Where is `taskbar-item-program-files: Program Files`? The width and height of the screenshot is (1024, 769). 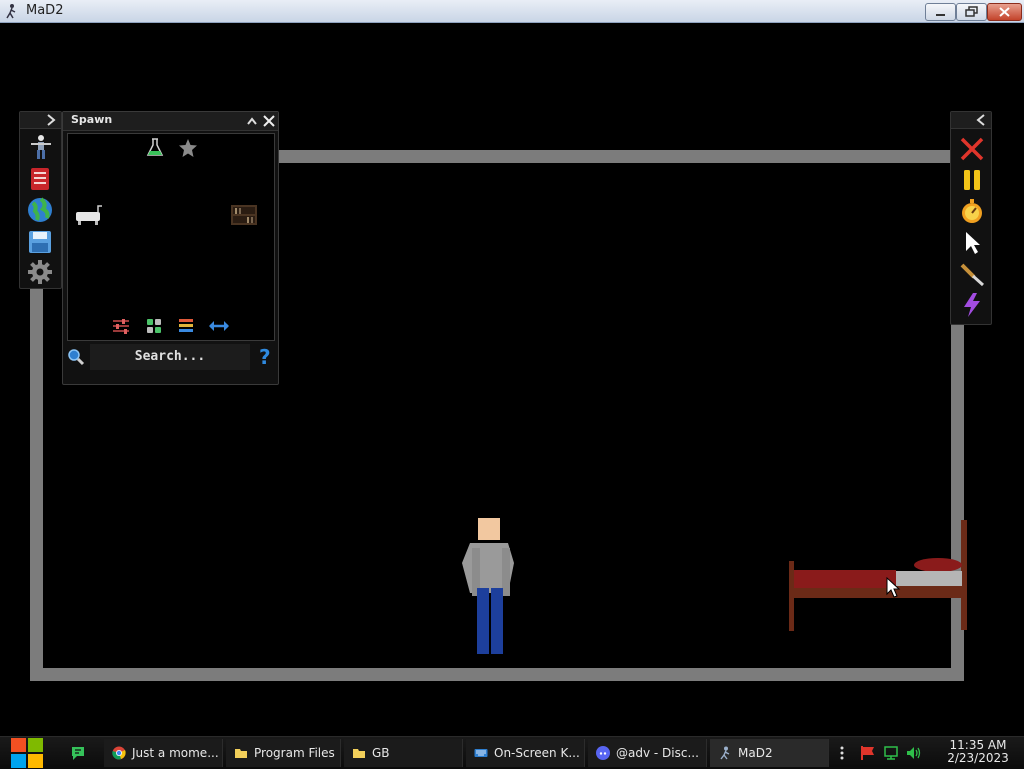 taskbar-item-program-files: Program Files is located at coordinates (283, 753).